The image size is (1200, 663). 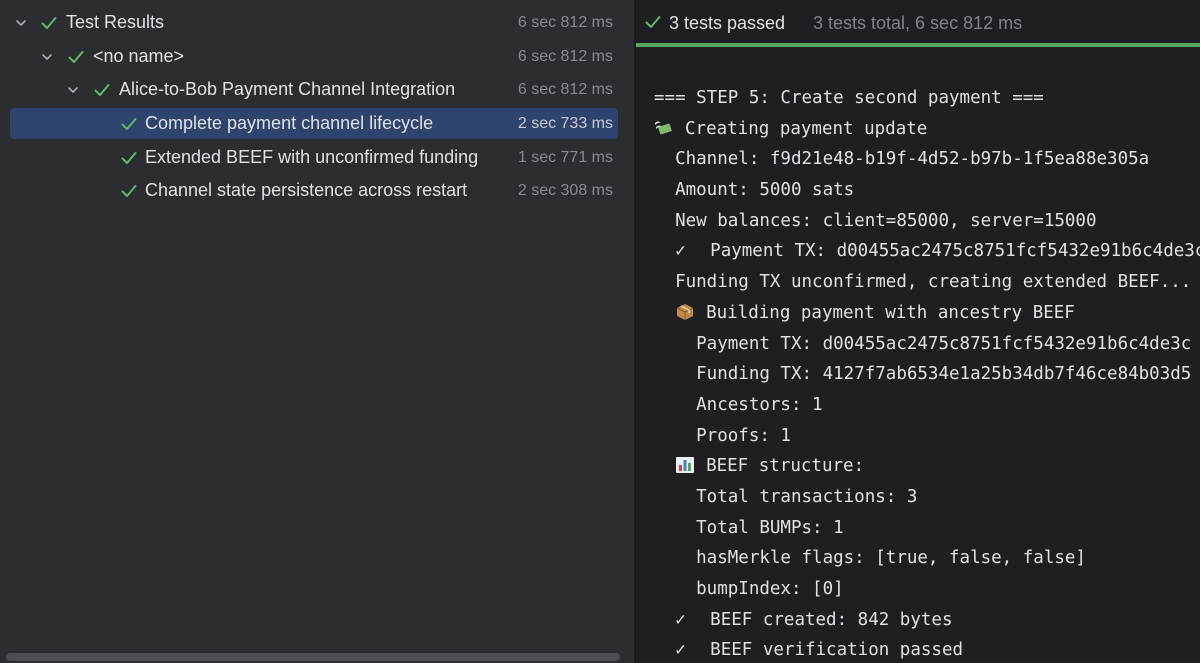 I want to click on console-line: Building payment with ancestry BEEF, so click(x=927, y=313).